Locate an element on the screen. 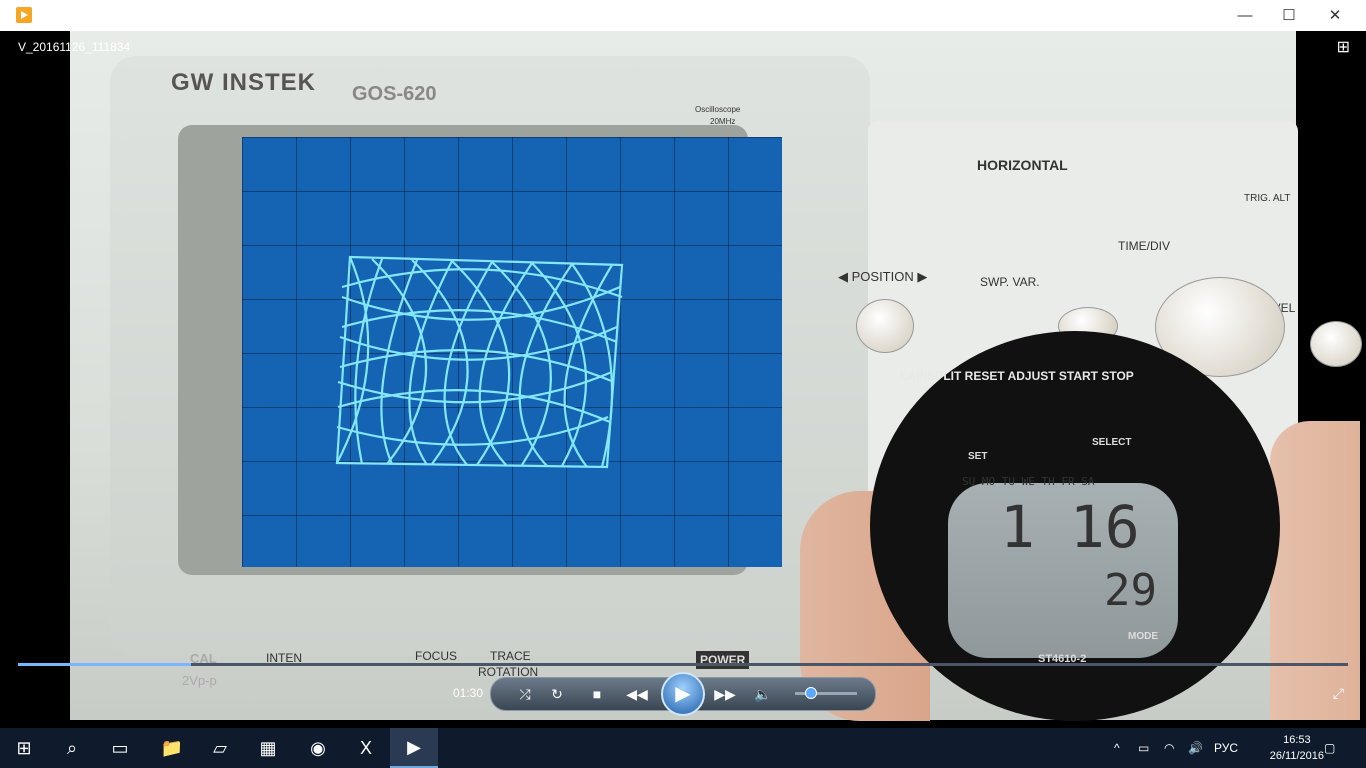 The height and width of the screenshot is (768, 1366). language-indicator: РУС is located at coordinates (1226, 748).